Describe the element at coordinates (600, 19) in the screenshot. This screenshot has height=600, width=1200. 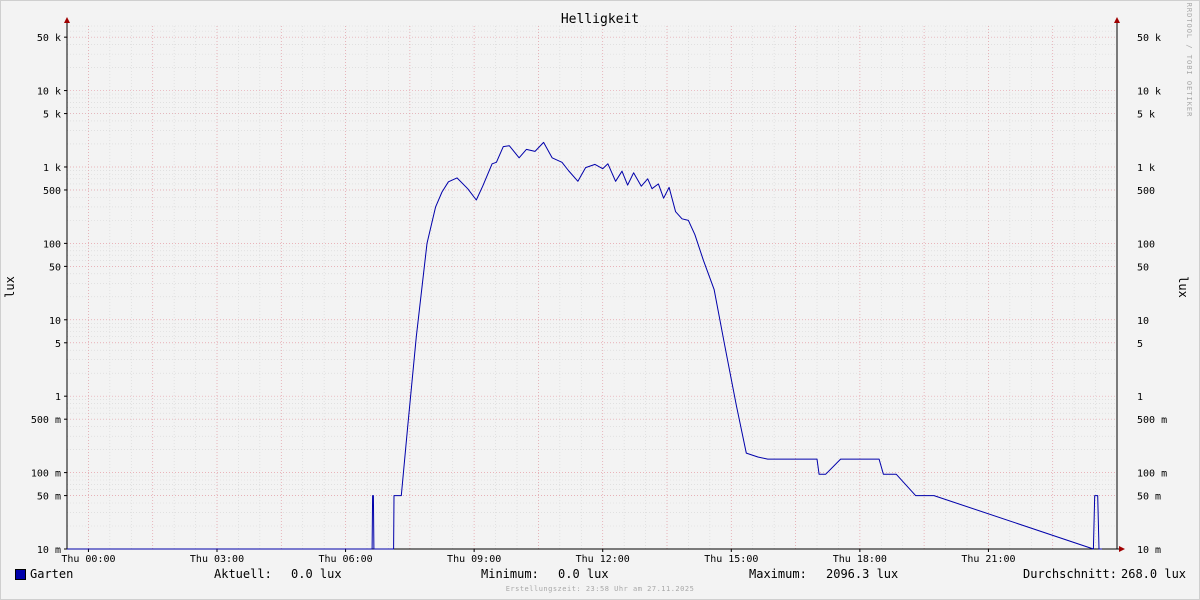
I see `chart-title: Helligkeit` at that location.